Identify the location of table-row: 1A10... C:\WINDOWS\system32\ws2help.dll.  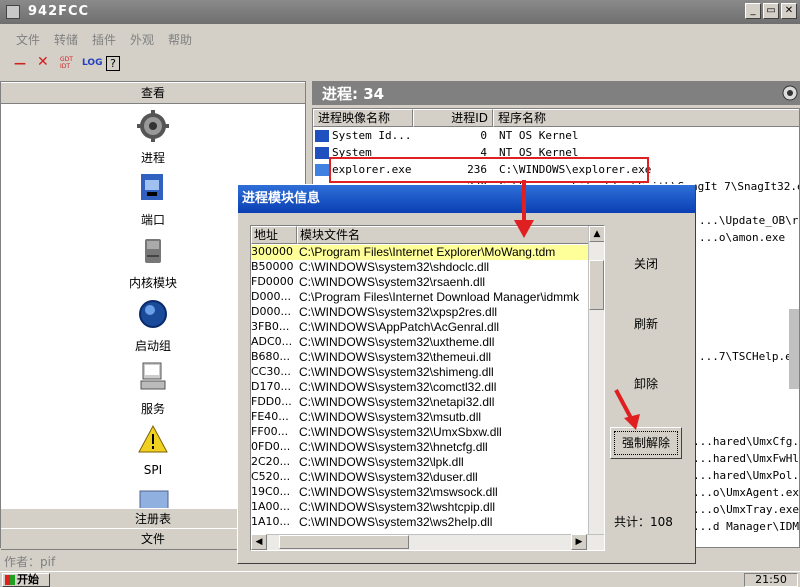
(421, 522).